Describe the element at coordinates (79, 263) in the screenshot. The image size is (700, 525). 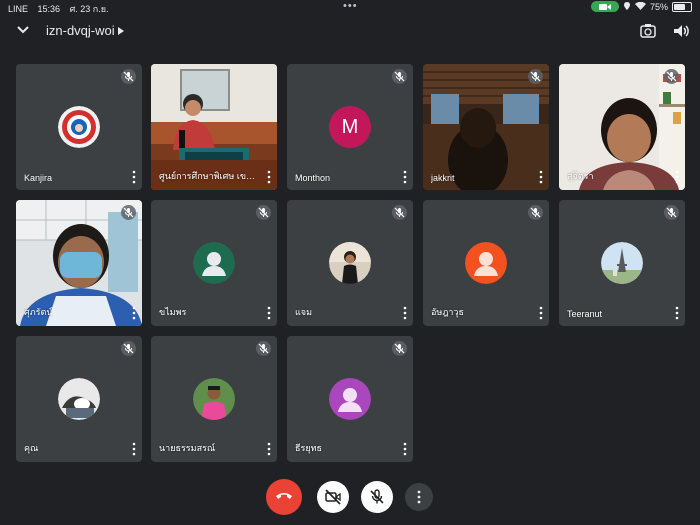
I see `participant-tile: ศุภรัตน์` at that location.